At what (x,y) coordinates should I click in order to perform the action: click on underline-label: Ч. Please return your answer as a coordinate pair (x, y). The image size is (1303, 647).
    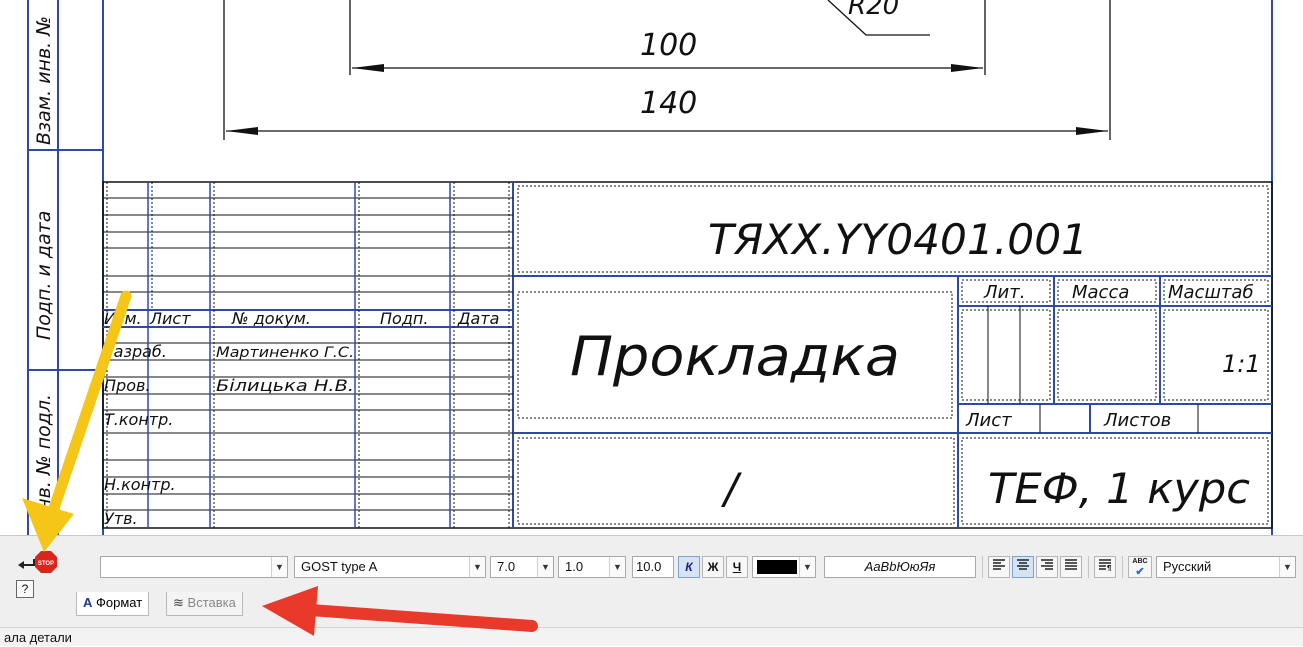
    Looking at the image, I should click on (737, 567).